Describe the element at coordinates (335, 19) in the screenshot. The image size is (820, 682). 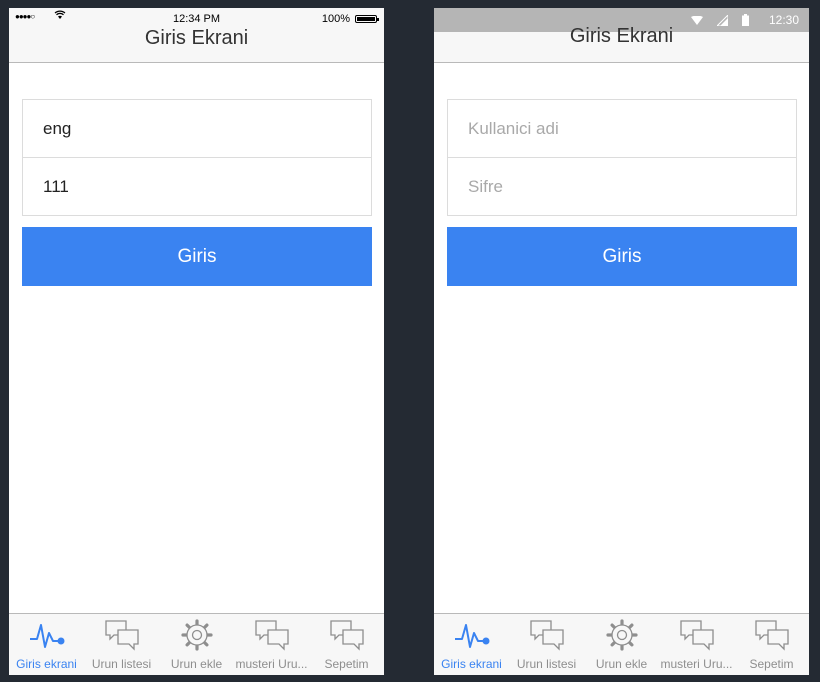
I see `battery-percent: 100%` at that location.